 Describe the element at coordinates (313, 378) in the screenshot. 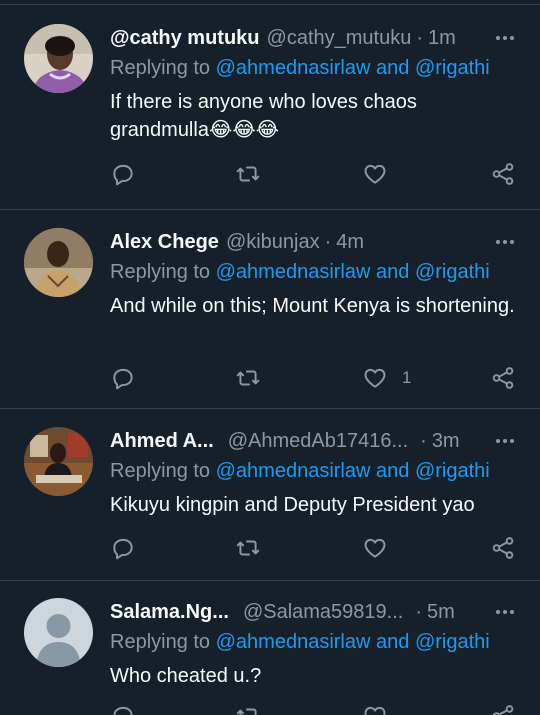

I see `tweet-actions: 1` at that location.